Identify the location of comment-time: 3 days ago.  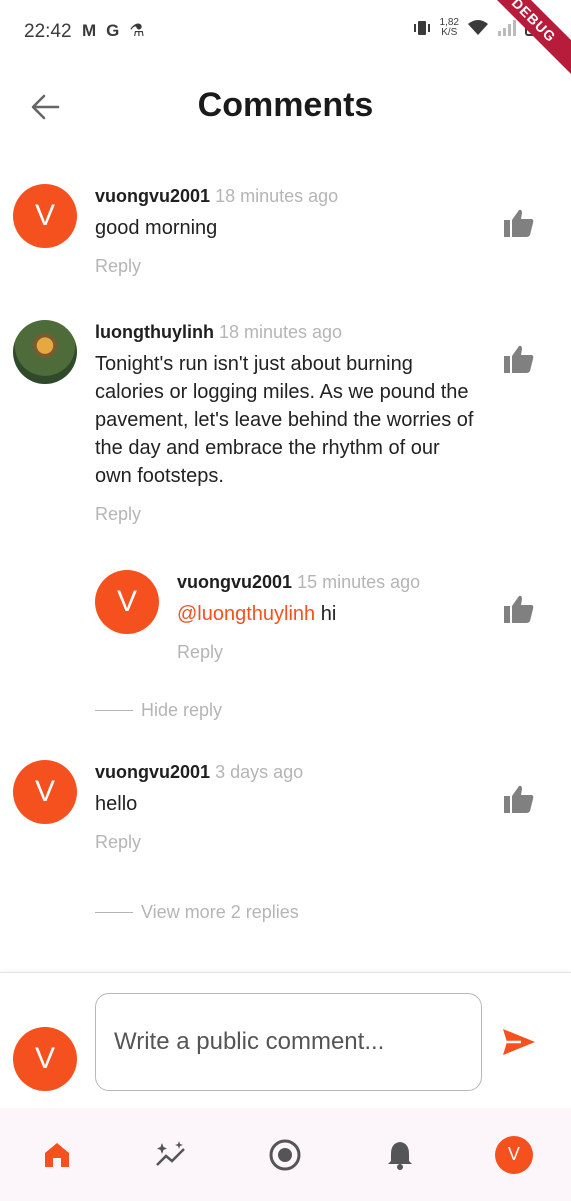
(259, 772).